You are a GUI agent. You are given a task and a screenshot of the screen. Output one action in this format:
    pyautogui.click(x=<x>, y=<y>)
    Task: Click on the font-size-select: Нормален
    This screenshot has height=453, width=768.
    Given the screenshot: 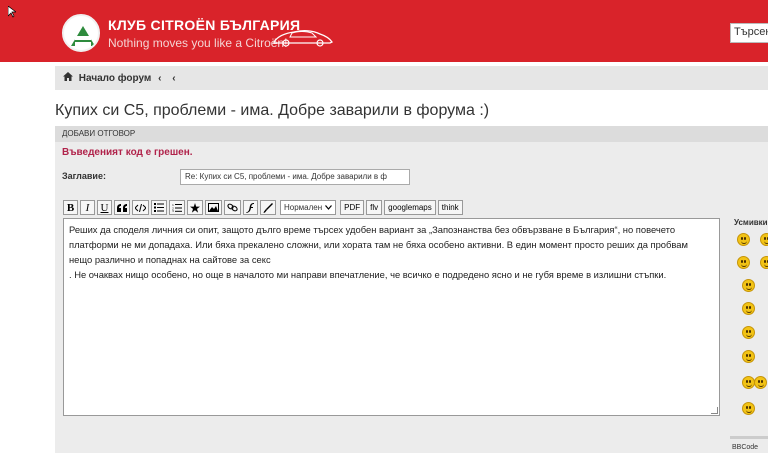 What is the action you would take?
    pyautogui.click(x=308, y=207)
    